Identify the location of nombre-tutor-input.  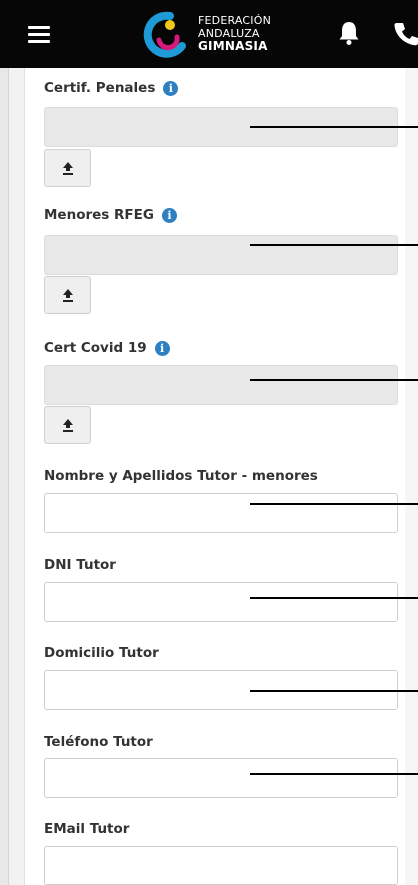
(221, 513).